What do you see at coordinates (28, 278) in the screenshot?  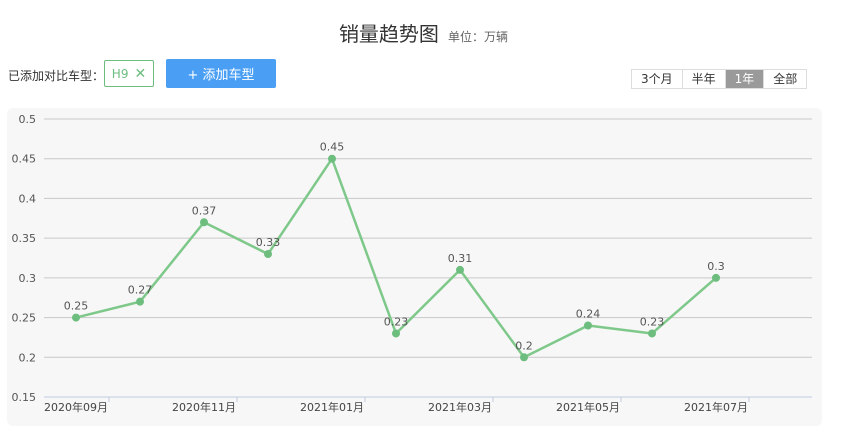 I see `y-tick-label: 0.3` at bounding box center [28, 278].